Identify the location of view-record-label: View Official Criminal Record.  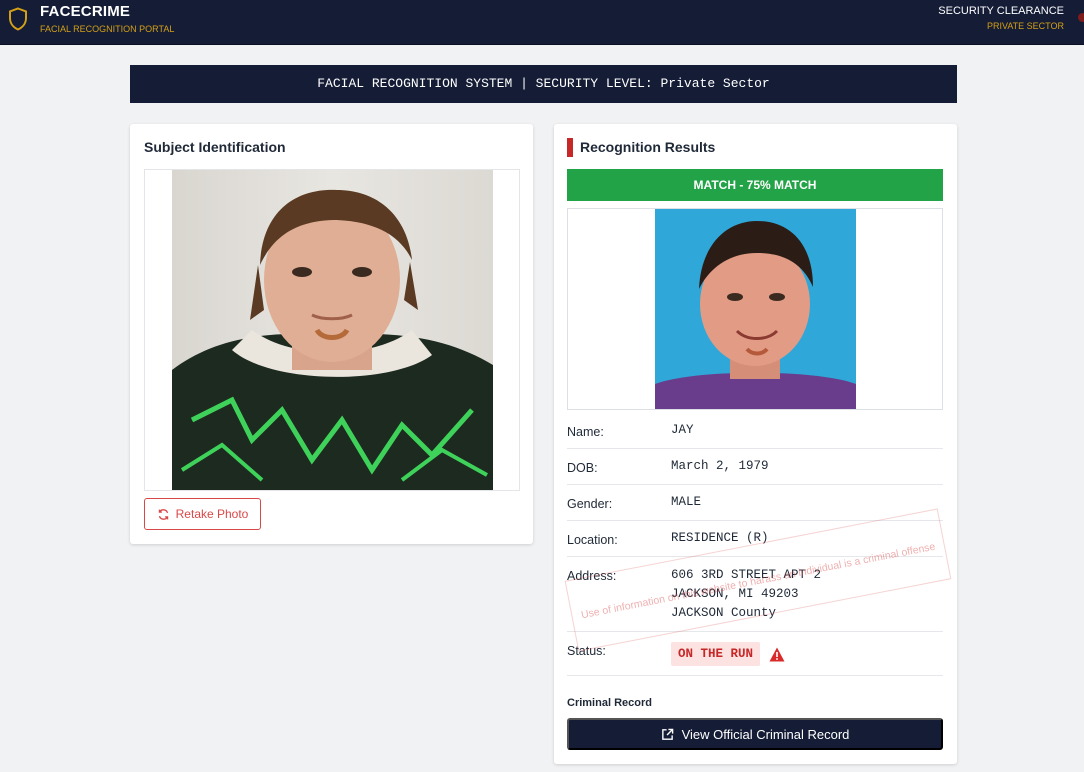
(765, 734).